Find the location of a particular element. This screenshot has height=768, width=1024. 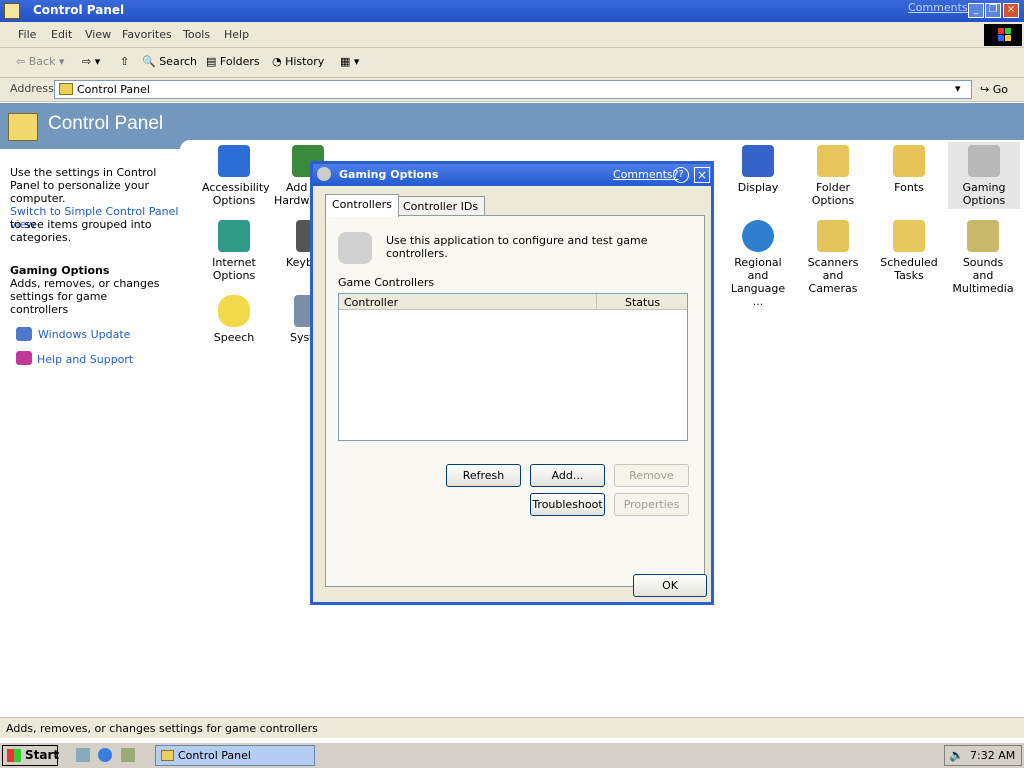

search-icon: 🔍 is located at coordinates (149, 61).